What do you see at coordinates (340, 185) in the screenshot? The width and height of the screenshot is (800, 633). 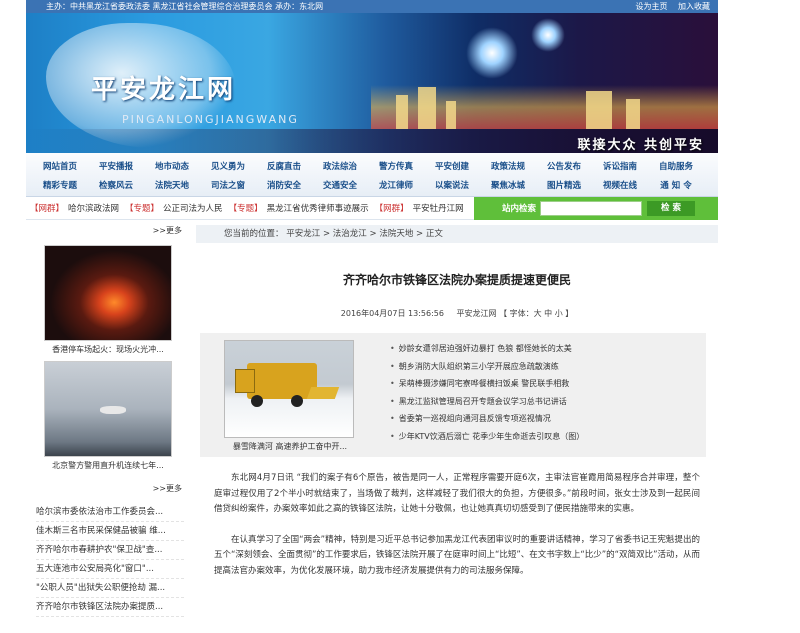 I see `nav-item: 交通安全` at bounding box center [340, 185].